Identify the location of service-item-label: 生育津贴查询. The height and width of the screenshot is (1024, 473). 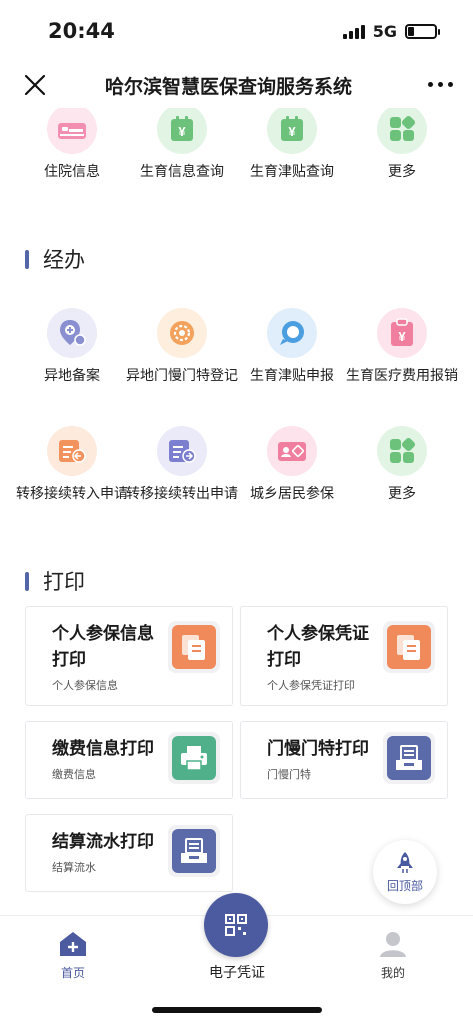
(292, 172).